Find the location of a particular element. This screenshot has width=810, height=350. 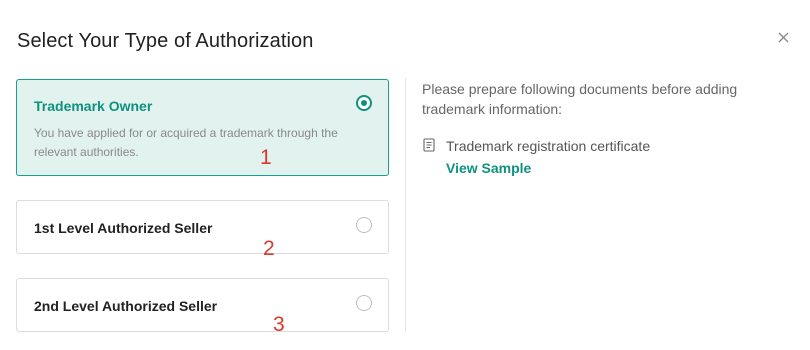

annotation-number: 3 is located at coordinates (279, 324).